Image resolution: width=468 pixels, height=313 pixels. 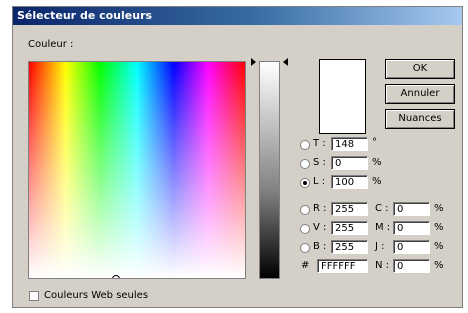 I want to click on saturation-unit: %, so click(x=377, y=162).